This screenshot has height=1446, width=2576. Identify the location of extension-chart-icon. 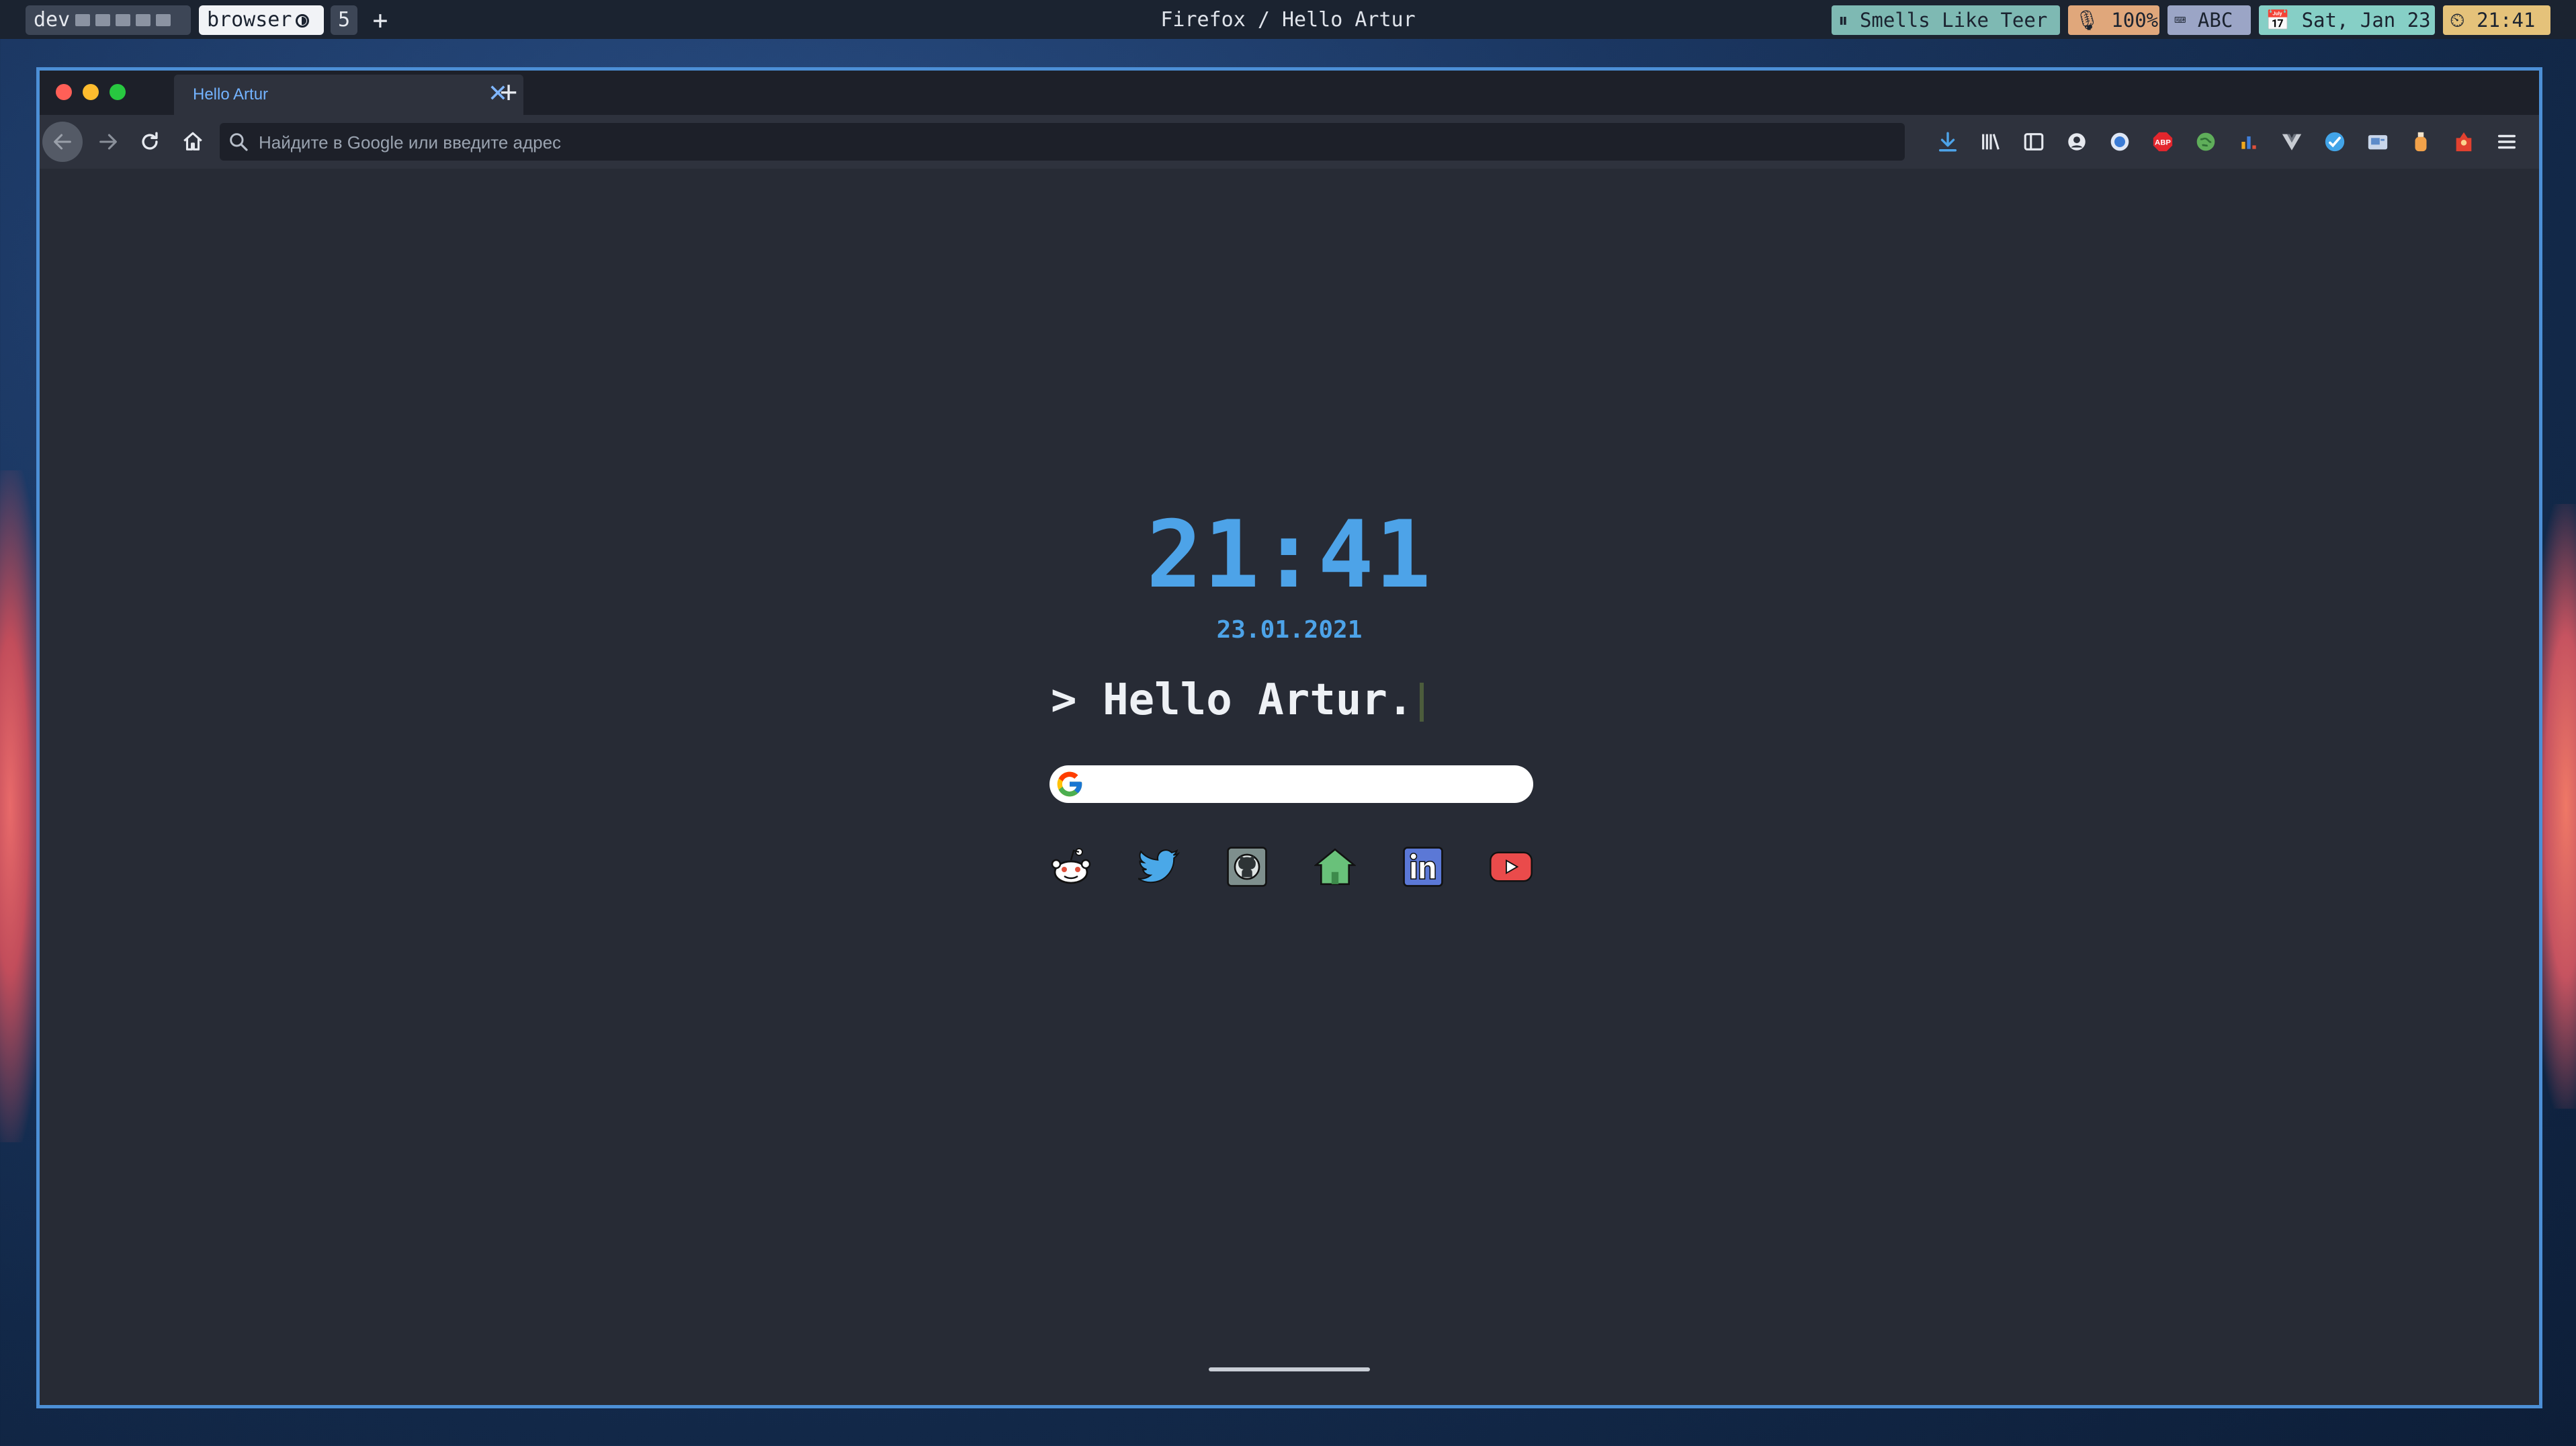
(2248, 142).